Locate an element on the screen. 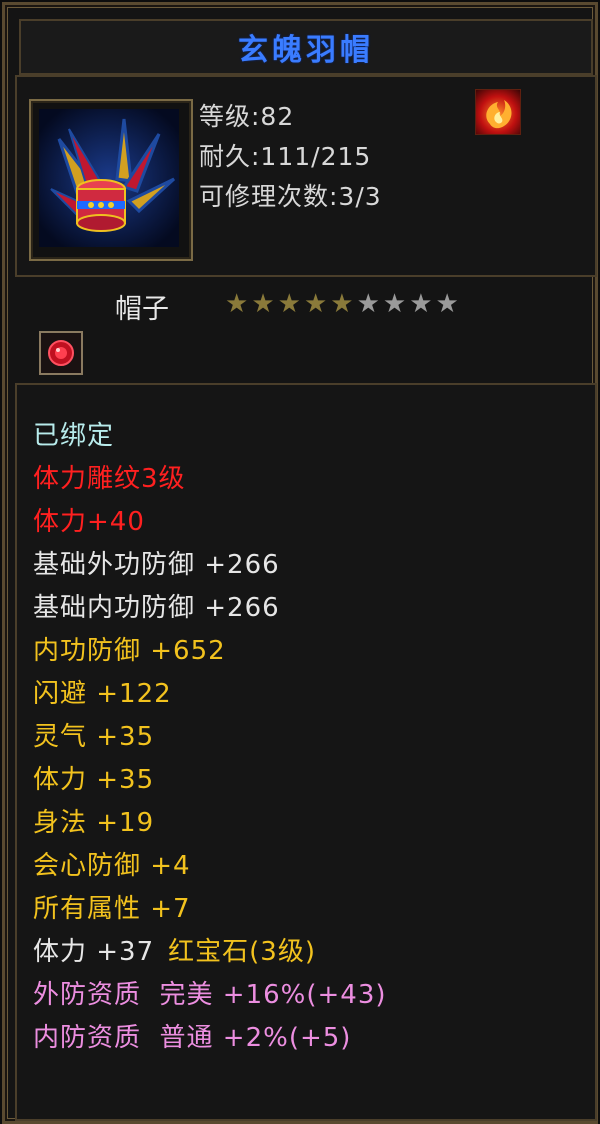 The image size is (600, 1124). quality-line: 外防资质 完美 +16%(+43) is located at coordinates (210, 995).